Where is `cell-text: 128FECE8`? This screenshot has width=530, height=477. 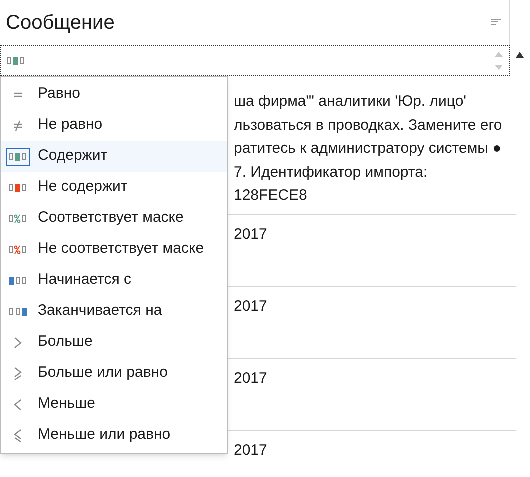
cell-text: 128FECE8 is located at coordinates (271, 196).